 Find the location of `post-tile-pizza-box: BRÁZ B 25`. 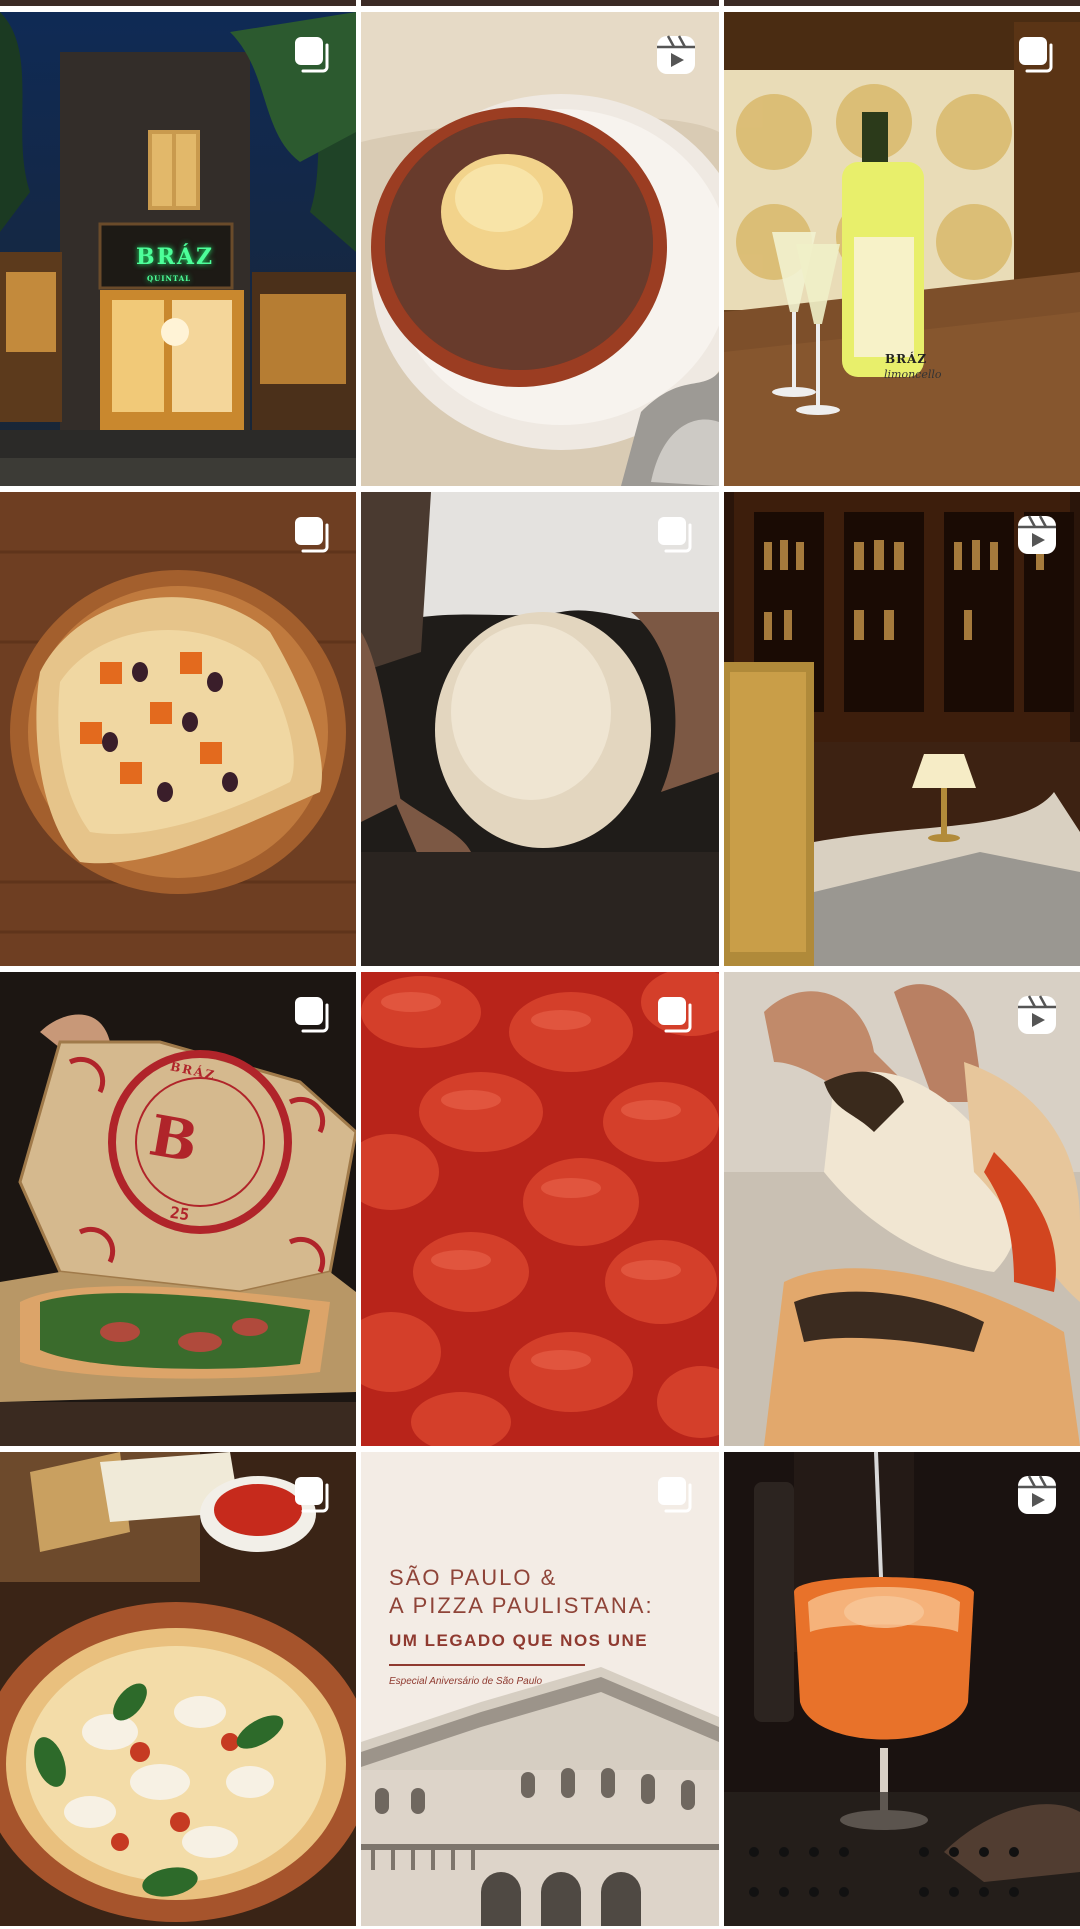

post-tile-pizza-box: BRÁZ B 25 is located at coordinates (178, 1209).